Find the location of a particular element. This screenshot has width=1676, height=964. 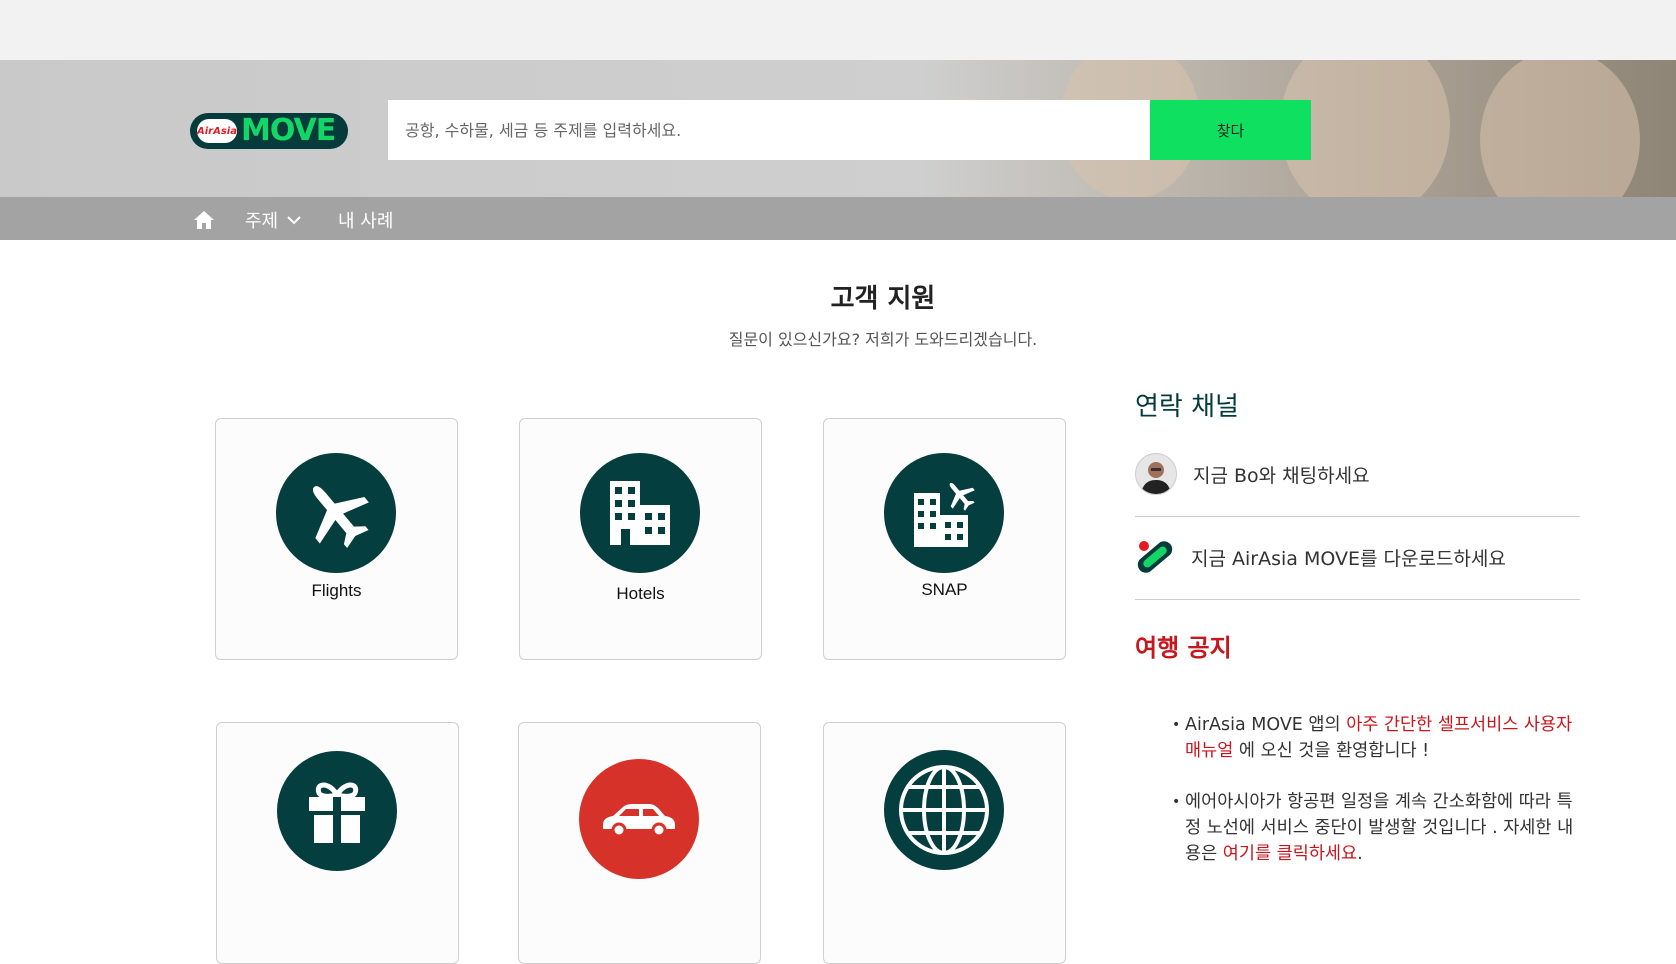

search-button: 찾다 is located at coordinates (1230, 130).